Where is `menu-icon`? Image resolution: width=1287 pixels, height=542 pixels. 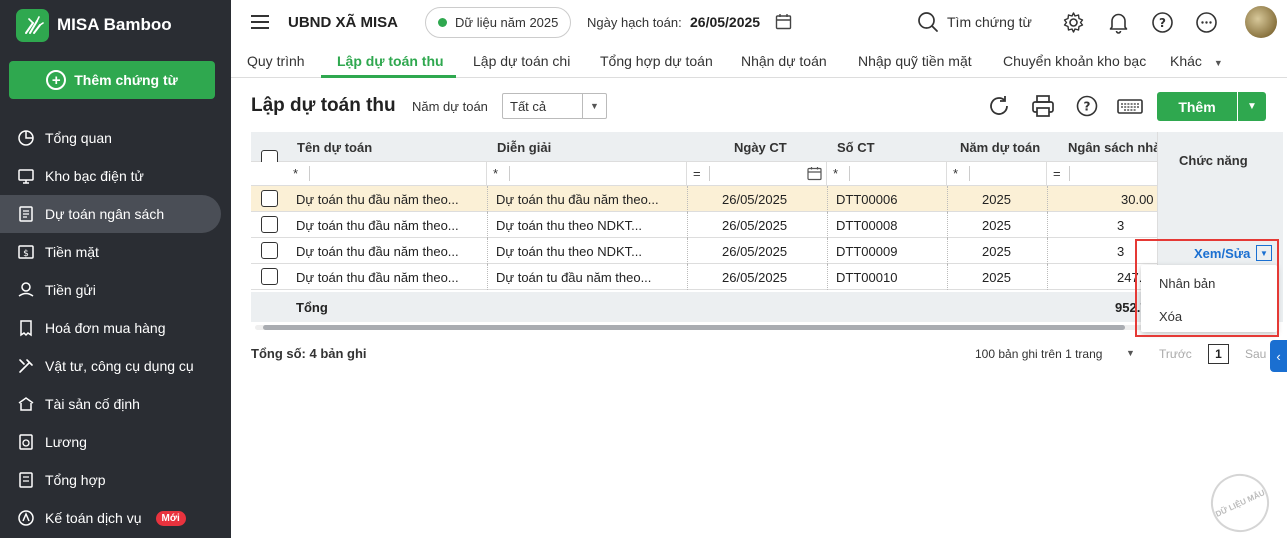
menu-icon is located at coordinates (260, 22).